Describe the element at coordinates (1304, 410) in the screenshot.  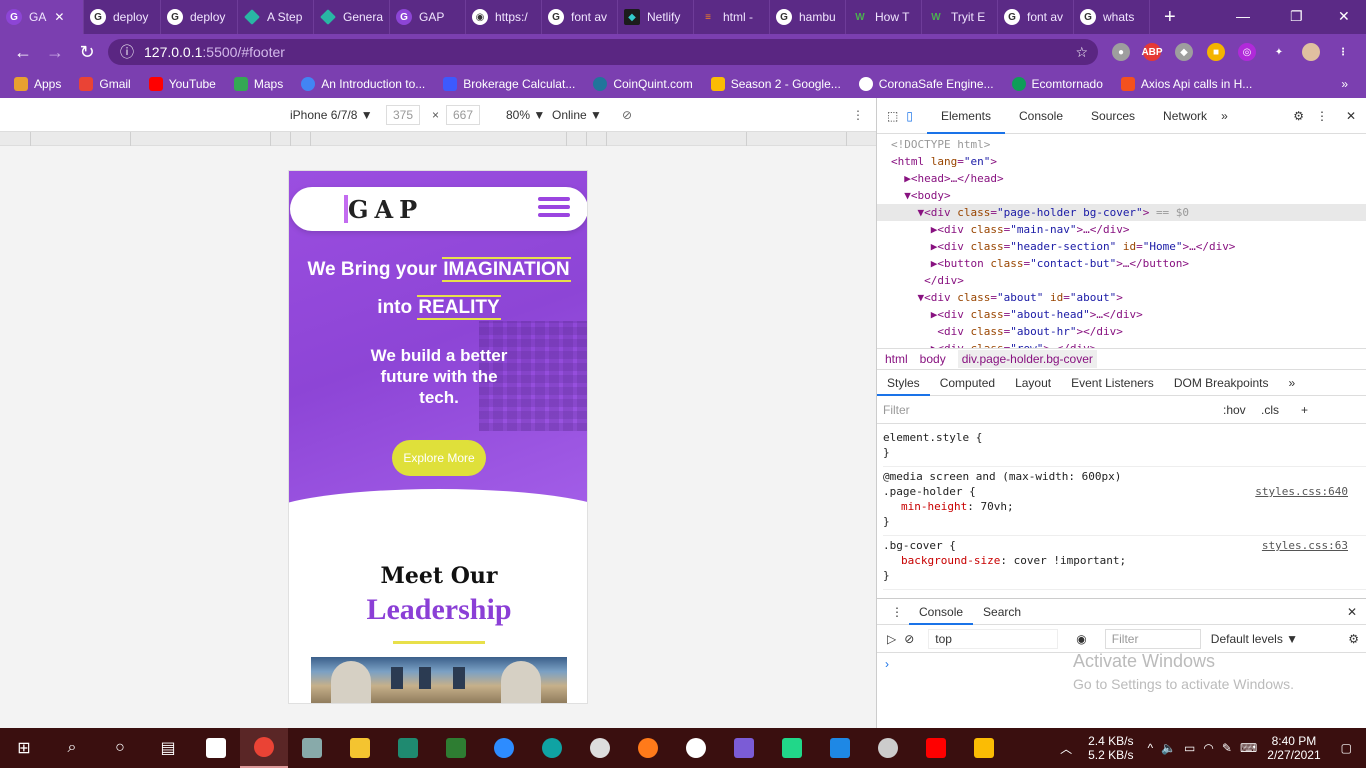
I see `new-rule-icon: +` at that location.